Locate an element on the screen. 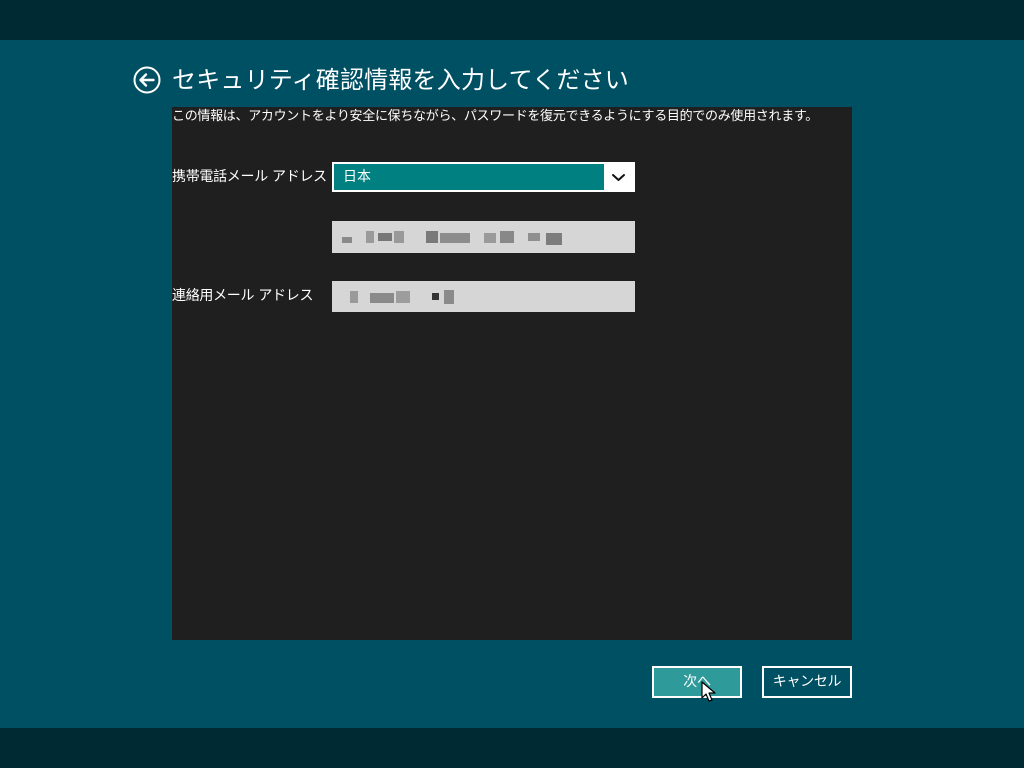 The width and height of the screenshot is (1024, 768). country-select-value: 日本 is located at coordinates (357, 177).